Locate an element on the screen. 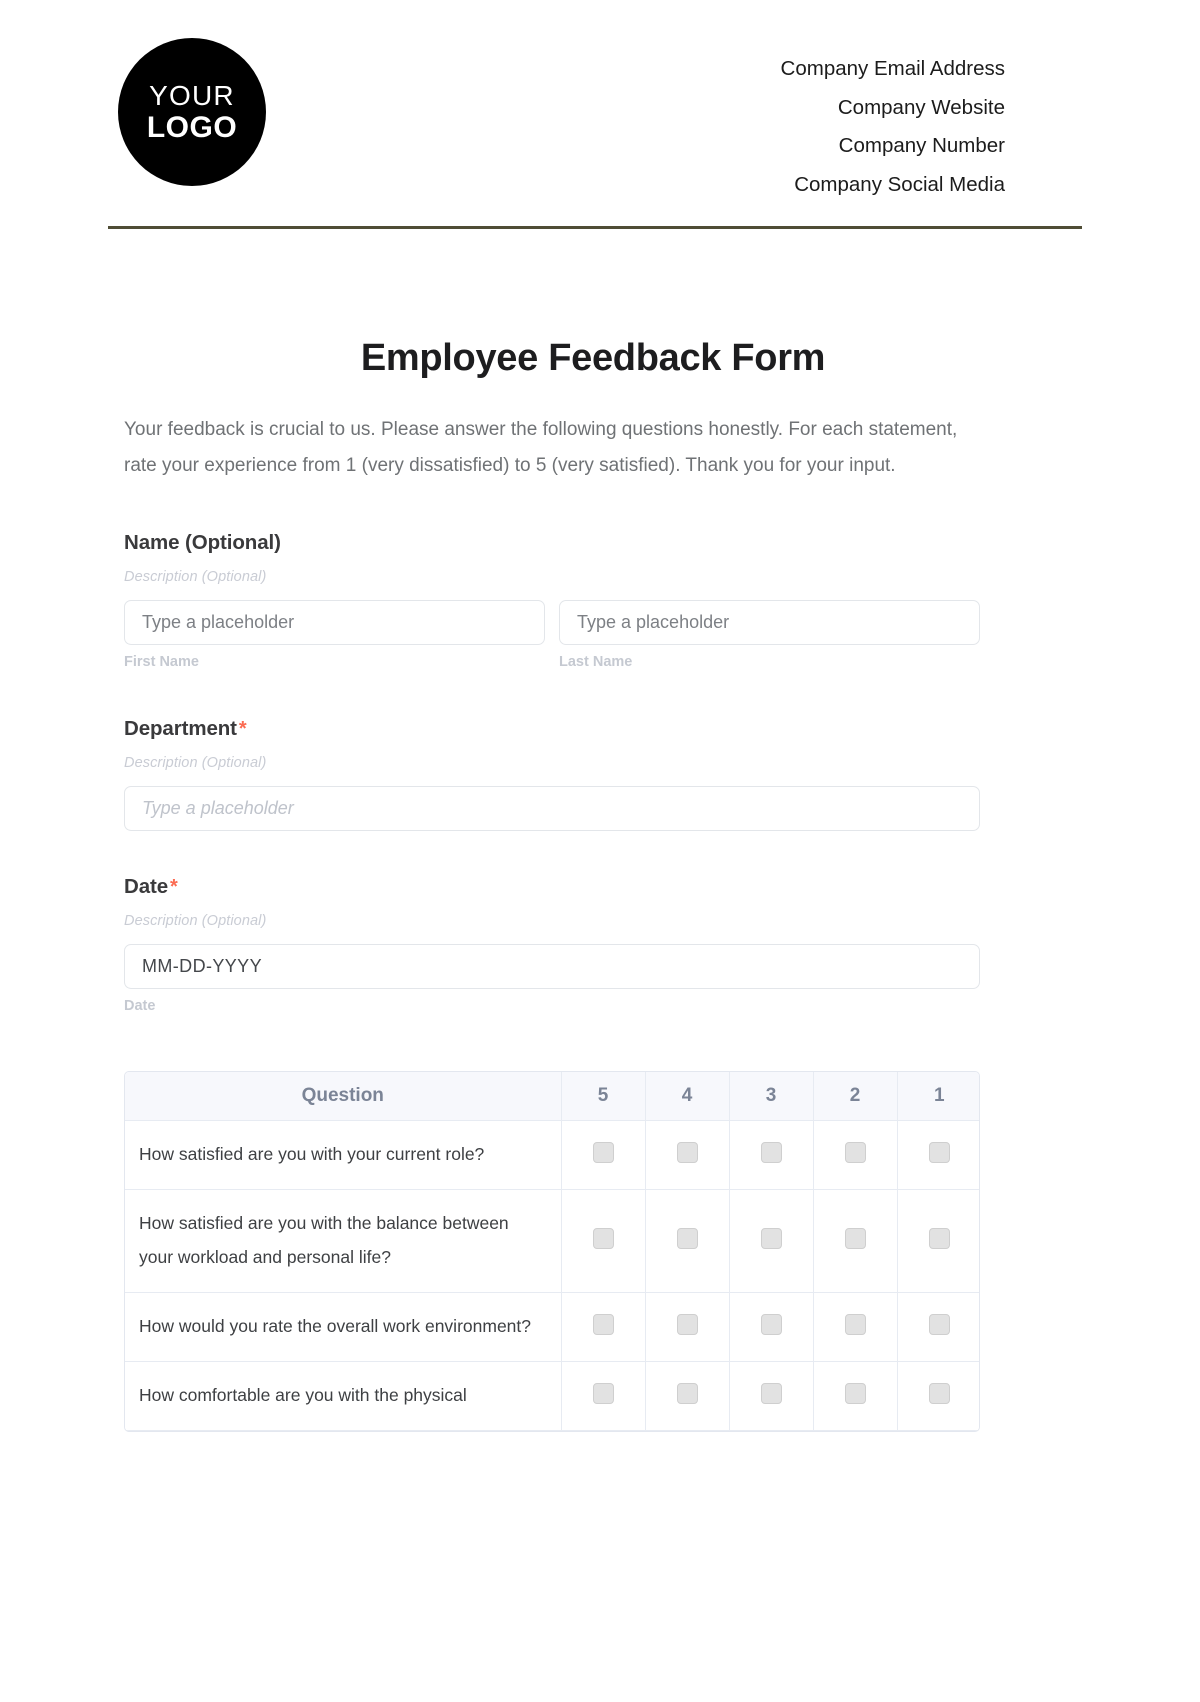 The width and height of the screenshot is (1200, 1702). page-title: Employee Feedback Form is located at coordinates (593, 358).